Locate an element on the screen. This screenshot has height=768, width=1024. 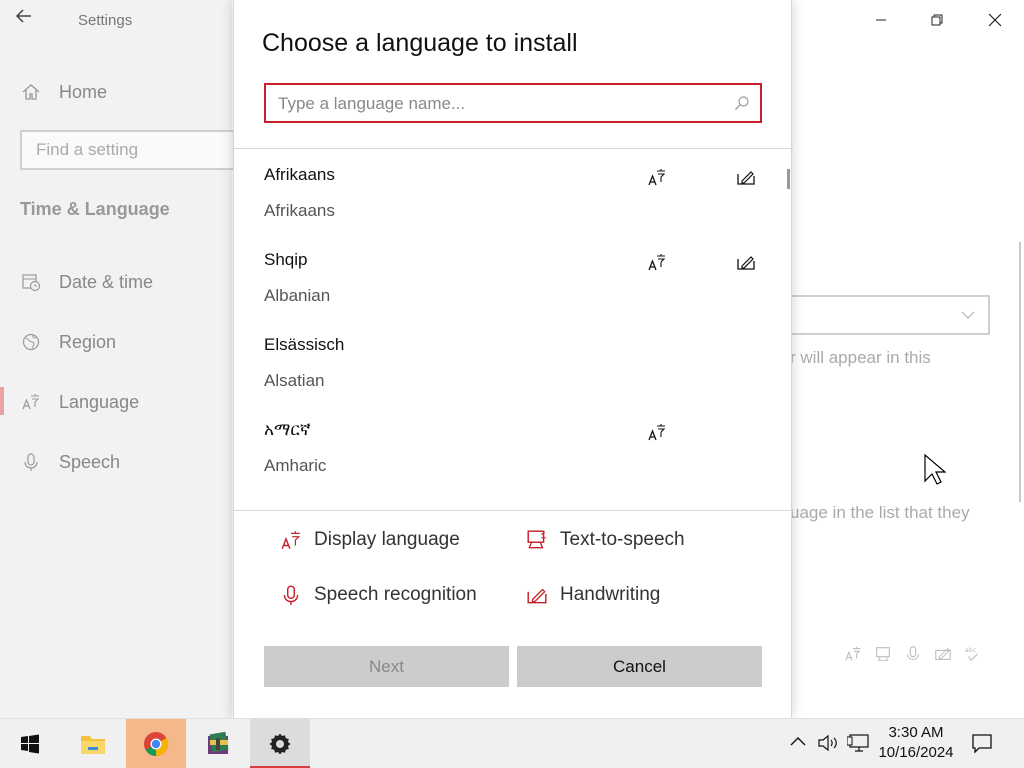
mouse-cursor-icon is located at coordinates (935, 472).